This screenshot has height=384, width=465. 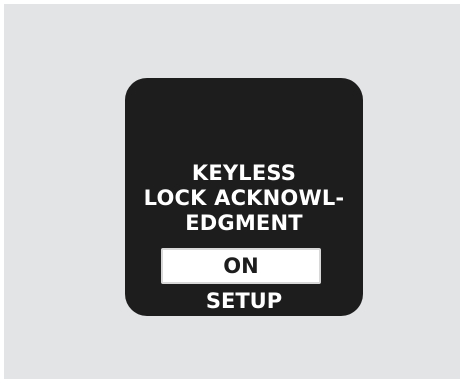 What do you see at coordinates (244, 301) in the screenshot?
I see `setup-label: SETUP` at bounding box center [244, 301].